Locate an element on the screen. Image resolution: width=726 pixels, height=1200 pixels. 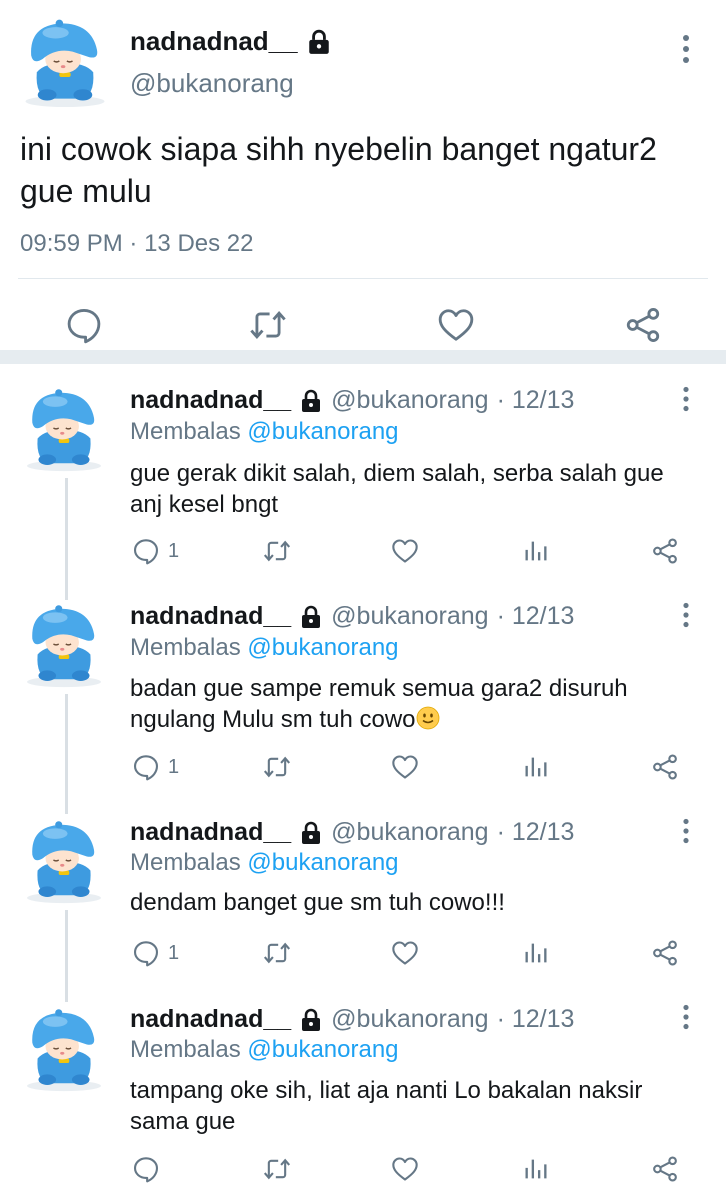
author-line: nadnadnad__ is located at coordinates (231, 41).